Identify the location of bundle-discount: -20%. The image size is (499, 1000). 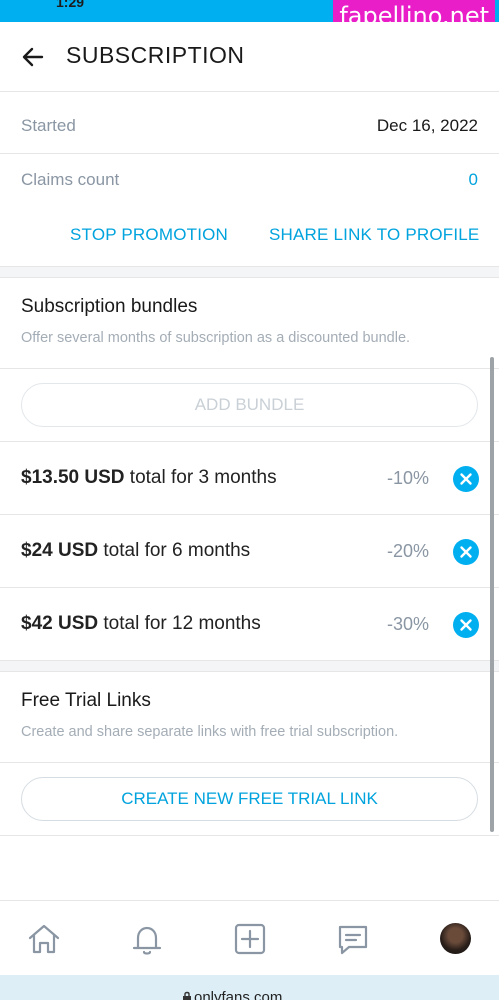
(407, 551).